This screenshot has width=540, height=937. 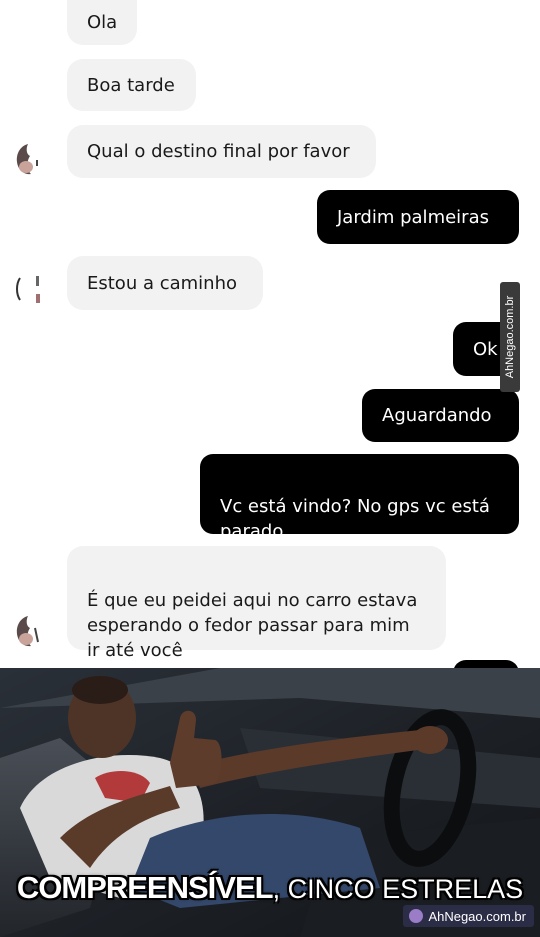 I want to click on sent-message: Vc está vindo? No gps vc está parado, so click(x=359, y=498).